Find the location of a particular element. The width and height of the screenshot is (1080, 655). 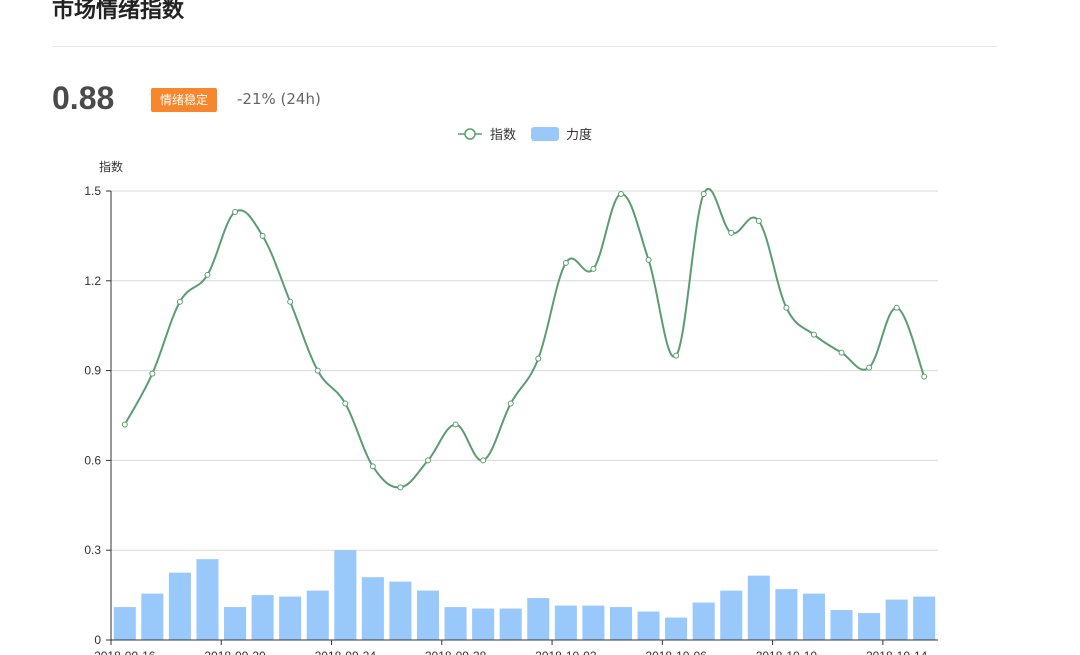

legend-bar-swatch is located at coordinates (545, 134).